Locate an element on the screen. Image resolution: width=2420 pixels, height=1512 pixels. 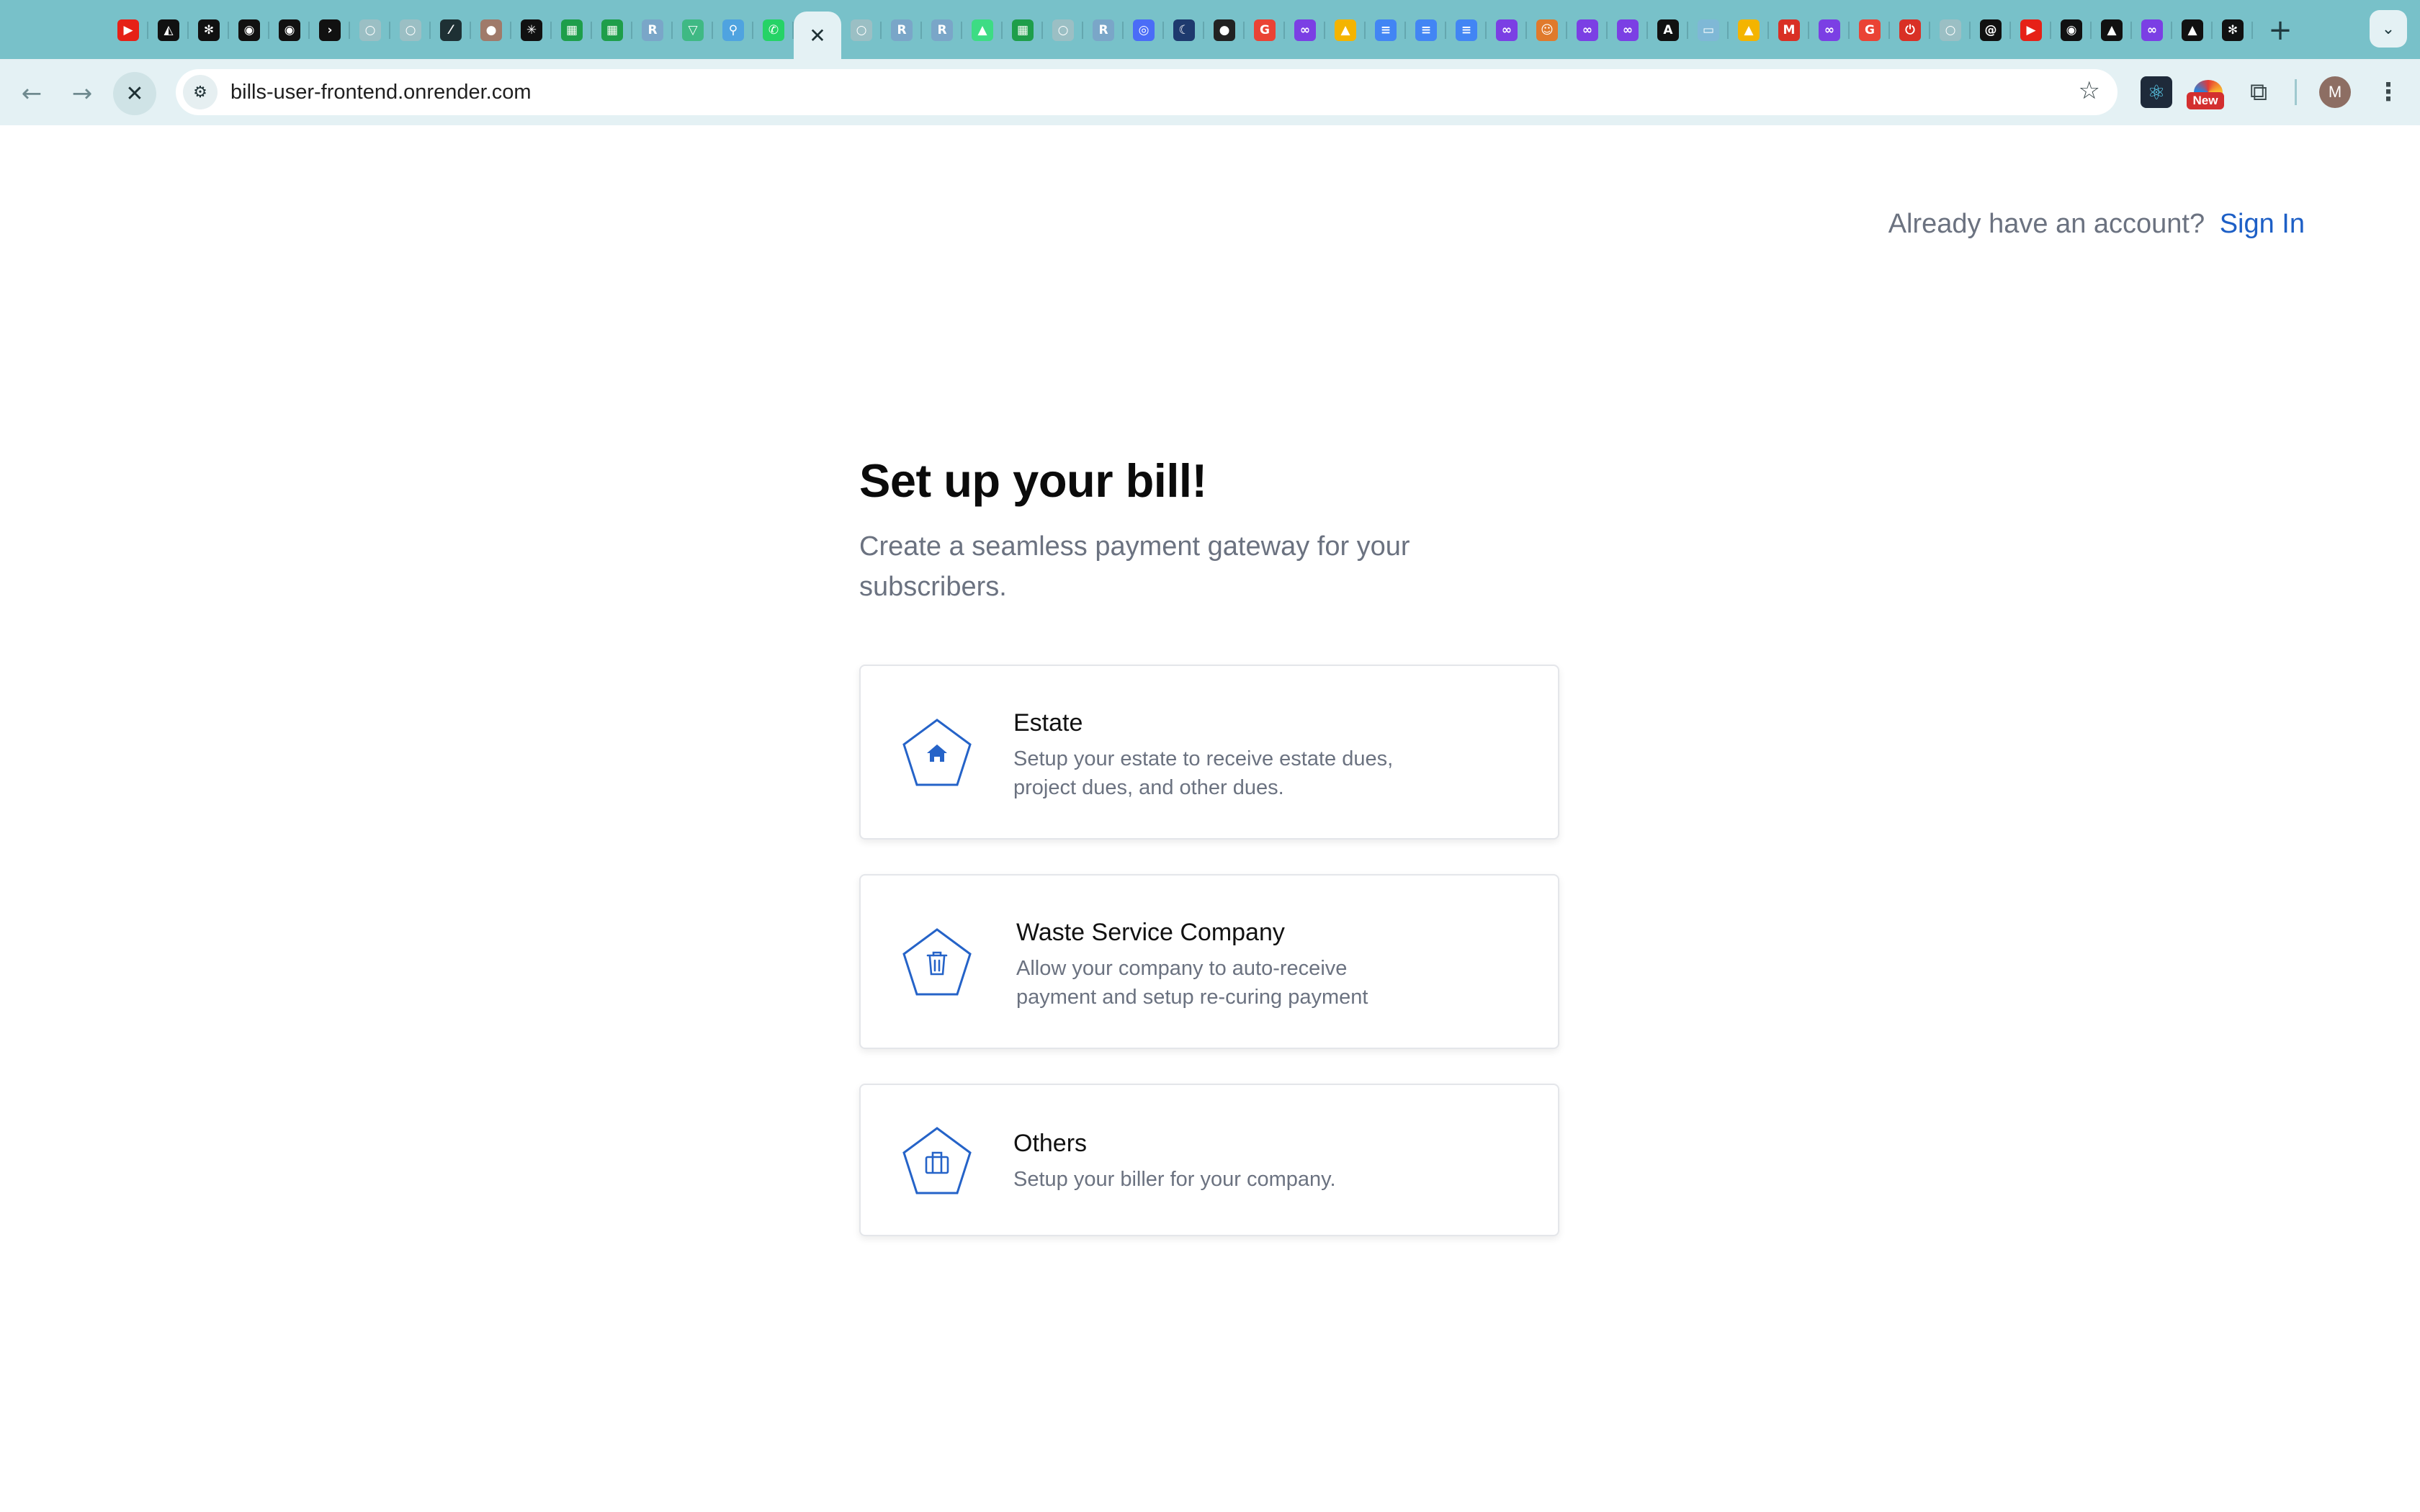
toolbar-divider is located at coordinates (2296, 92).